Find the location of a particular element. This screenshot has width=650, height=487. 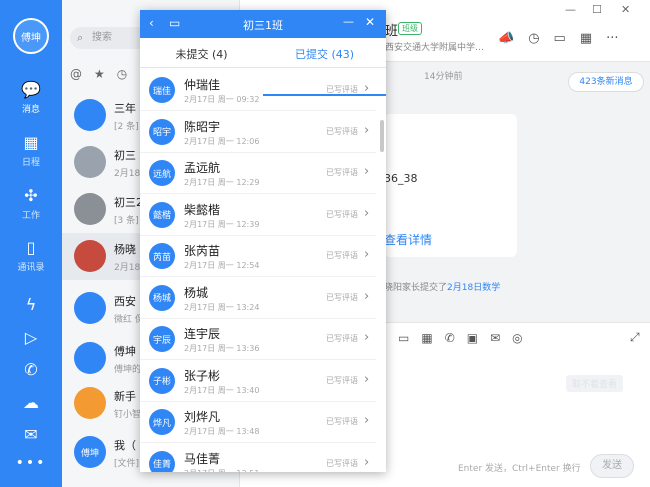

nav-work: ✣ 工作 is located at coordinates (31, 203).